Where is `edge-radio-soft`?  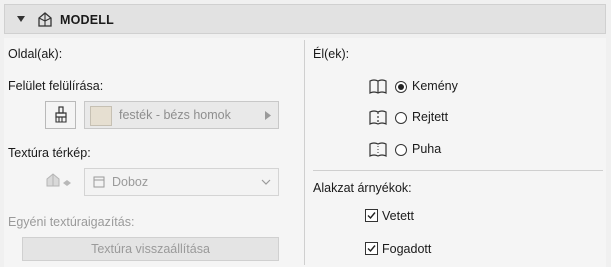 edge-radio-soft is located at coordinates (401, 150).